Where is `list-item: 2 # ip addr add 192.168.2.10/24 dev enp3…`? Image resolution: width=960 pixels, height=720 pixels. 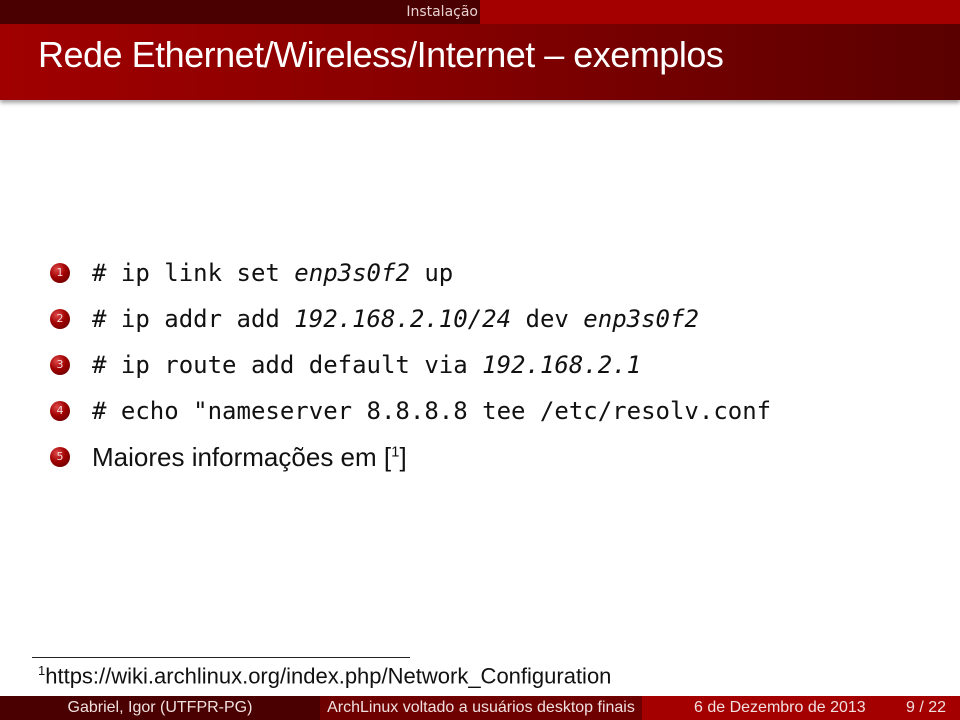
list-item: 2 # ip addr add 192.168.2.10/24 dev enp3… is located at coordinates (410, 319).